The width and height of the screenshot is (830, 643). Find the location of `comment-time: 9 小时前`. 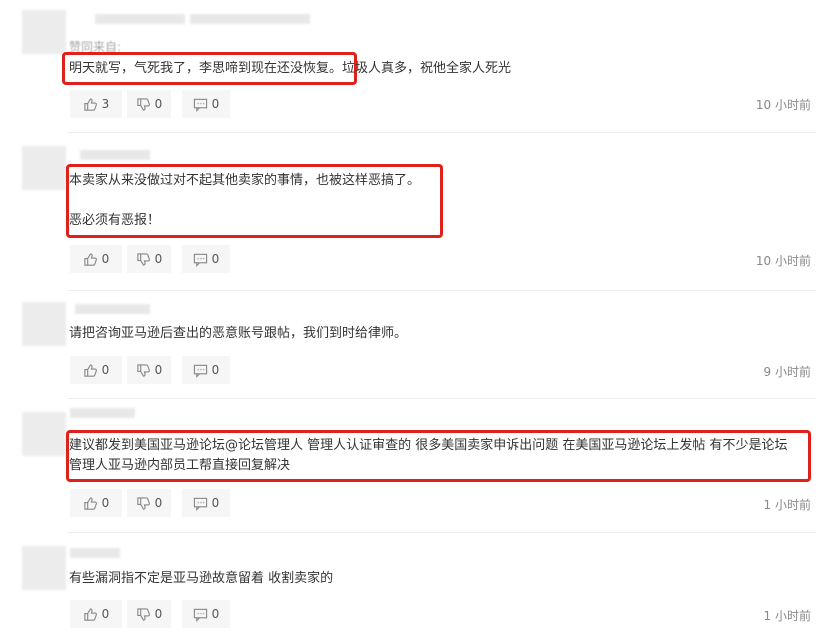

comment-time: 9 小时前 is located at coordinates (787, 372).